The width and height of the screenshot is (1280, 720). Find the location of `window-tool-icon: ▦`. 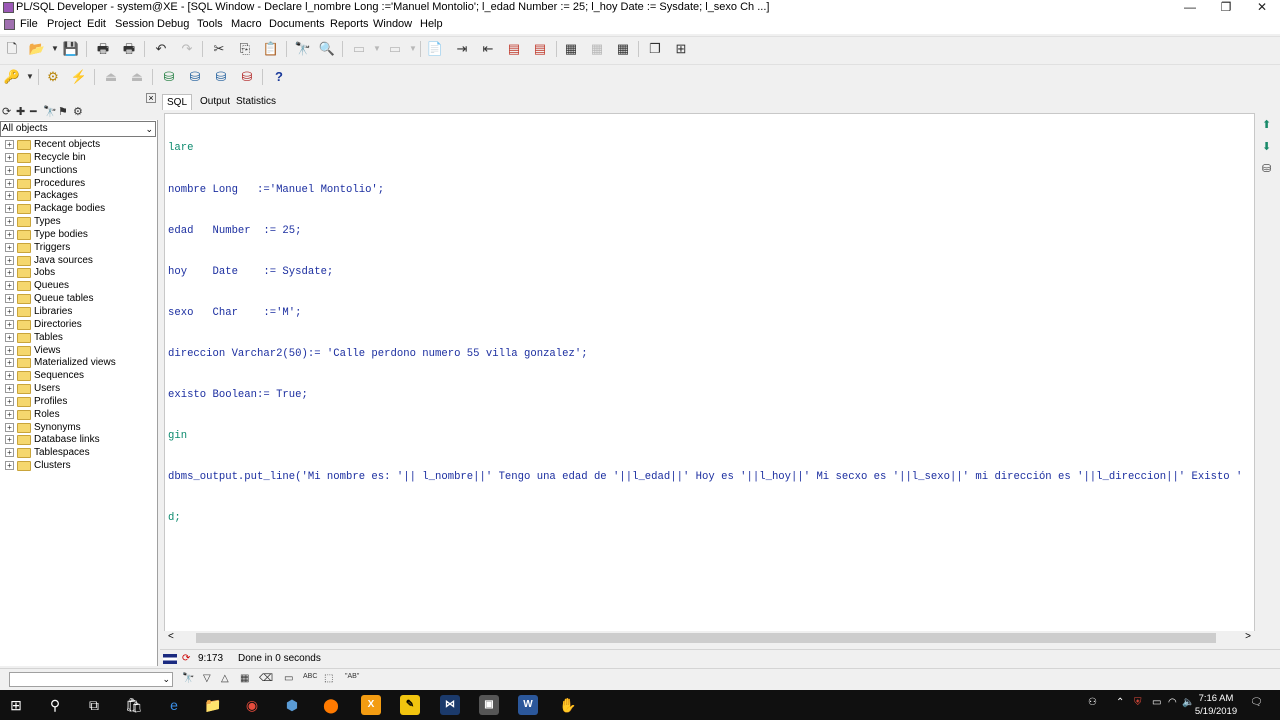

window-tool-icon: ▦ is located at coordinates (623, 49).